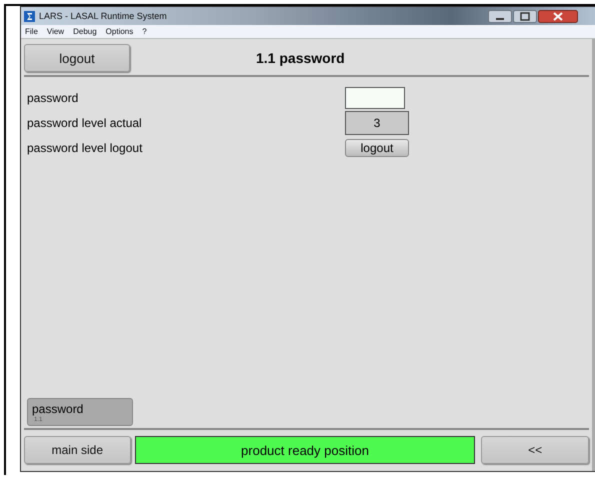  I want to click on page-title: 1.1 password, so click(300, 58).